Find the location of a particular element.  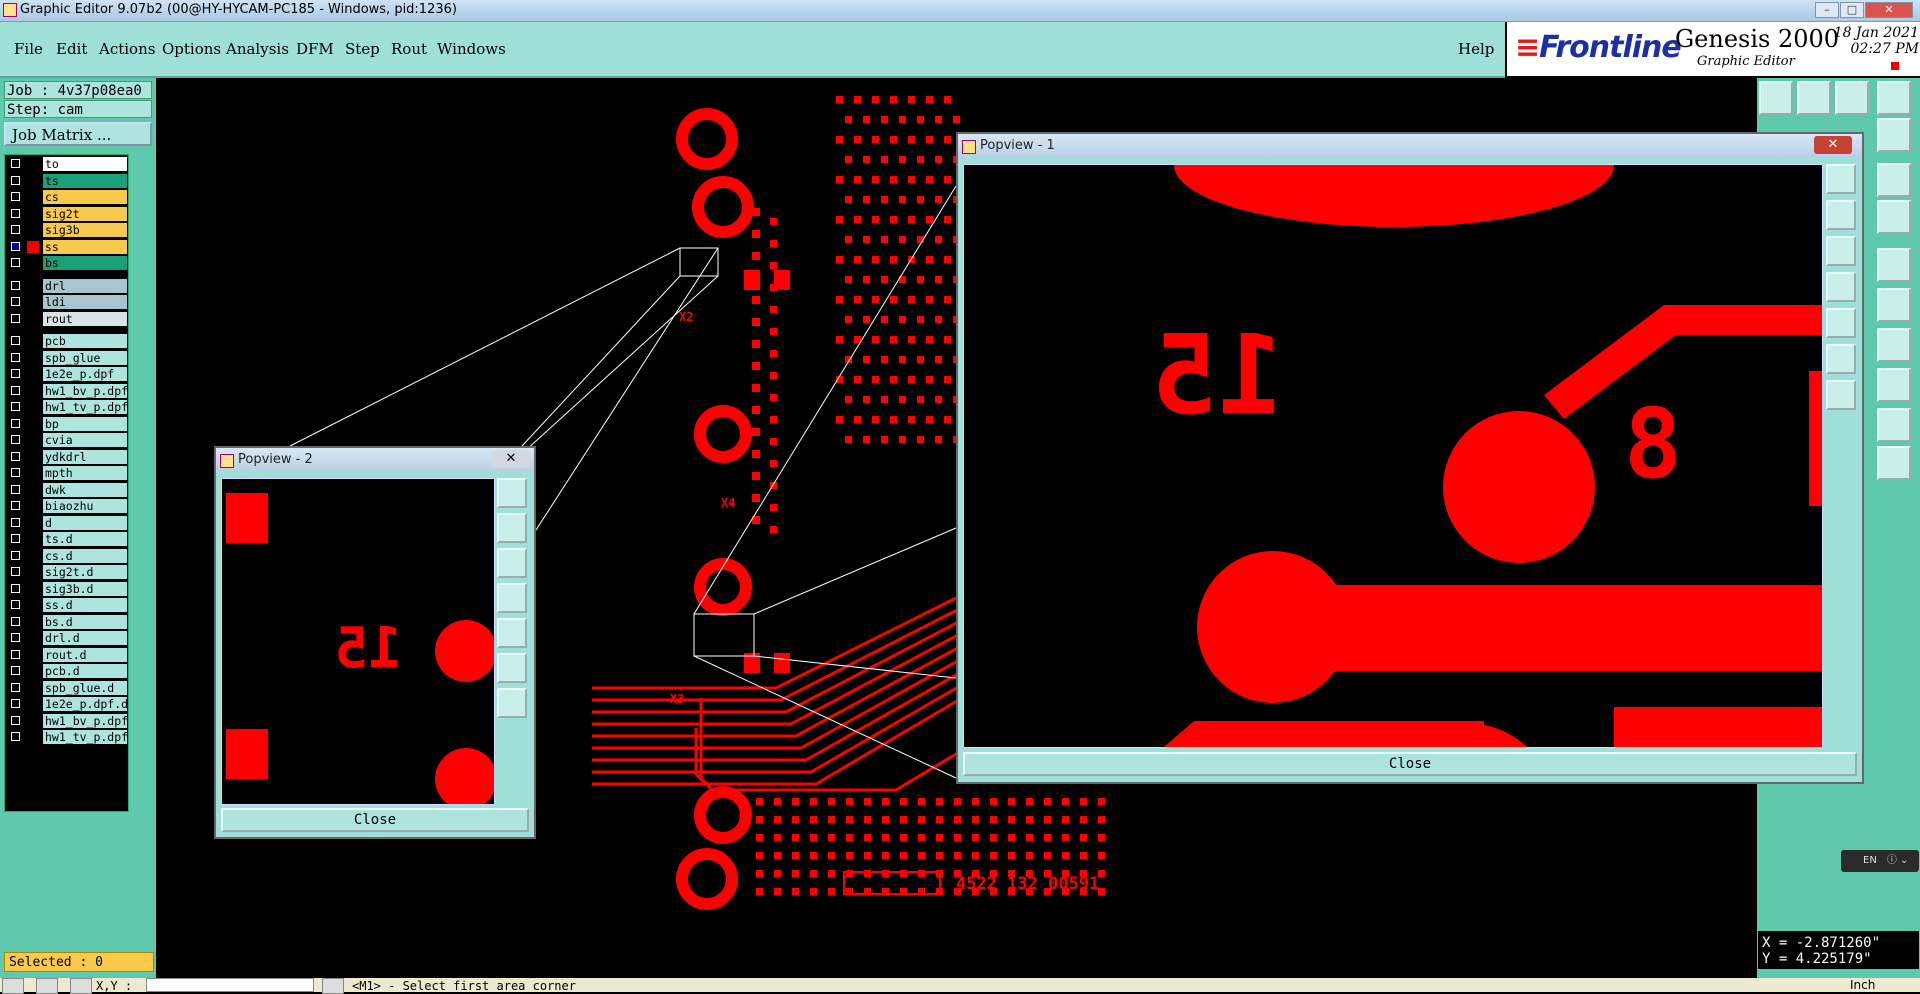

layer-name: d is located at coordinates (85, 522).